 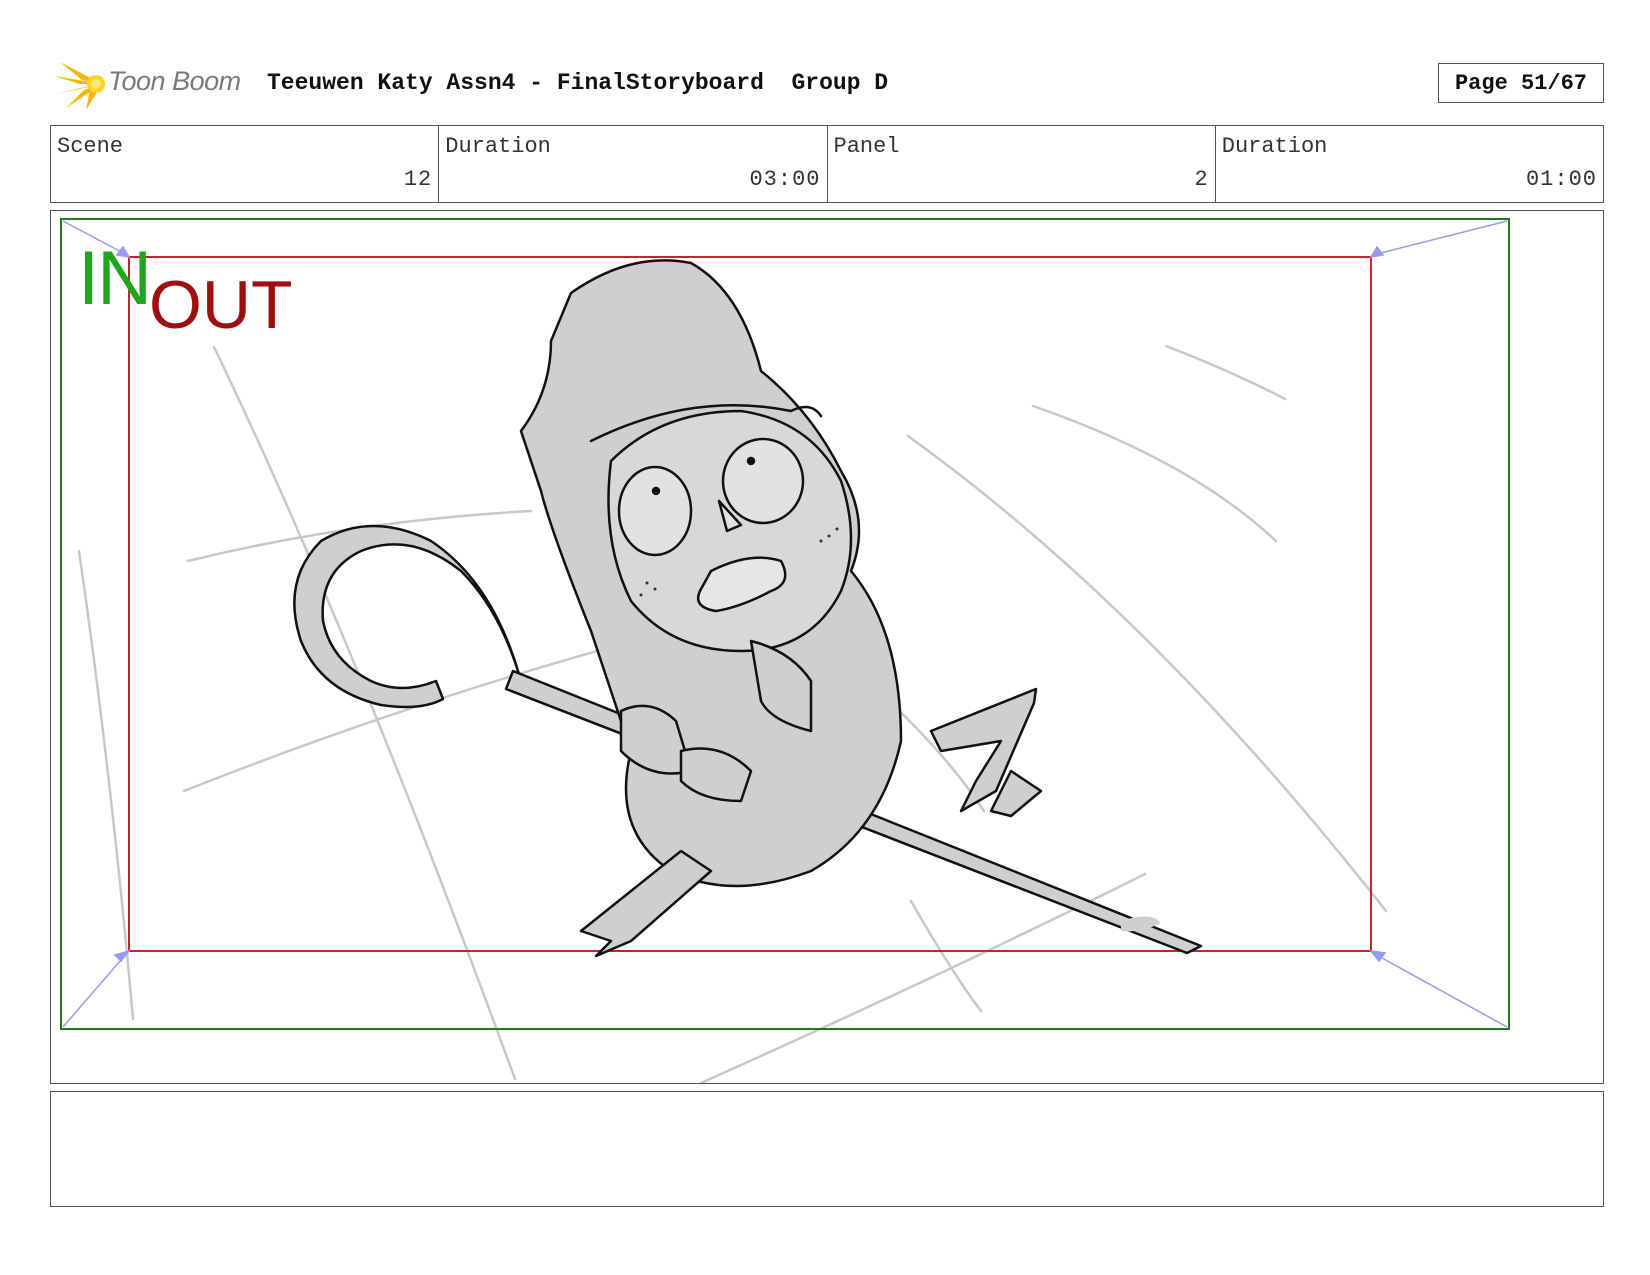 What do you see at coordinates (827, 1149) in the screenshot?
I see `panel-notes` at bounding box center [827, 1149].